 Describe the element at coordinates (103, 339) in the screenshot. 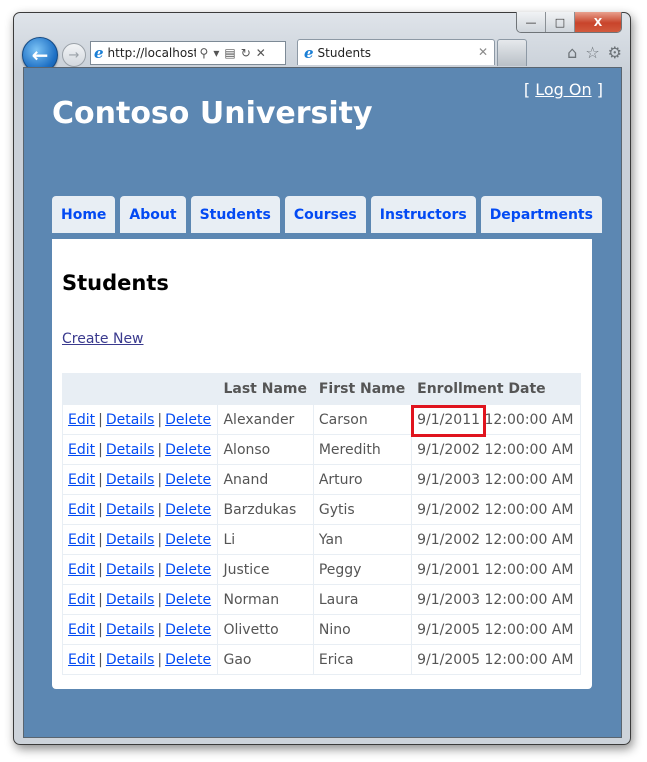

I see `create-new-link: Create New` at that location.